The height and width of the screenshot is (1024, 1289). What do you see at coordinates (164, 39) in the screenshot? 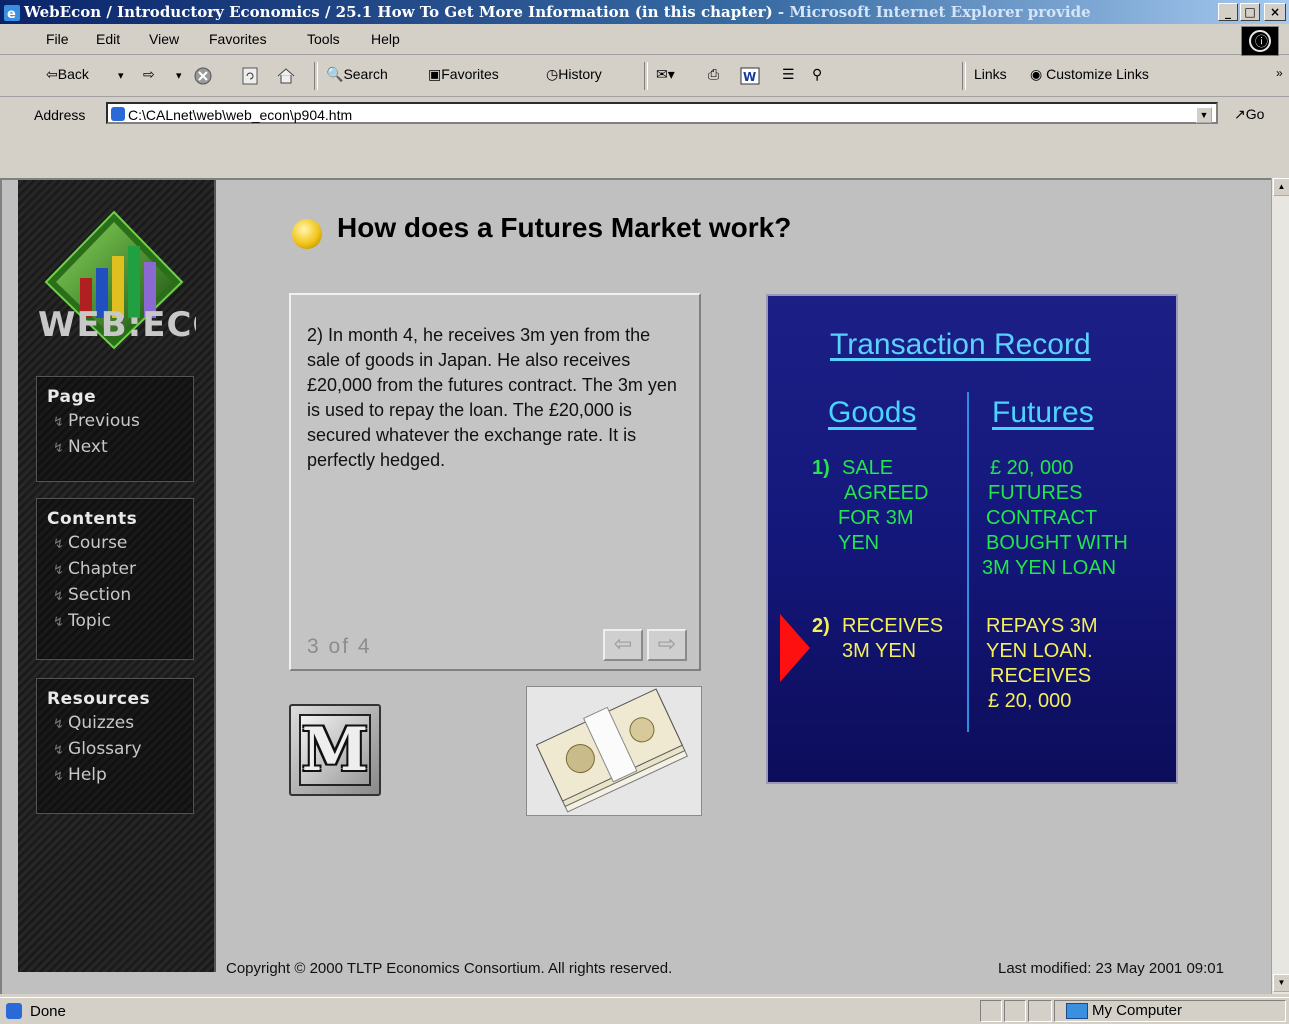
I see `menu-view: View` at bounding box center [164, 39].